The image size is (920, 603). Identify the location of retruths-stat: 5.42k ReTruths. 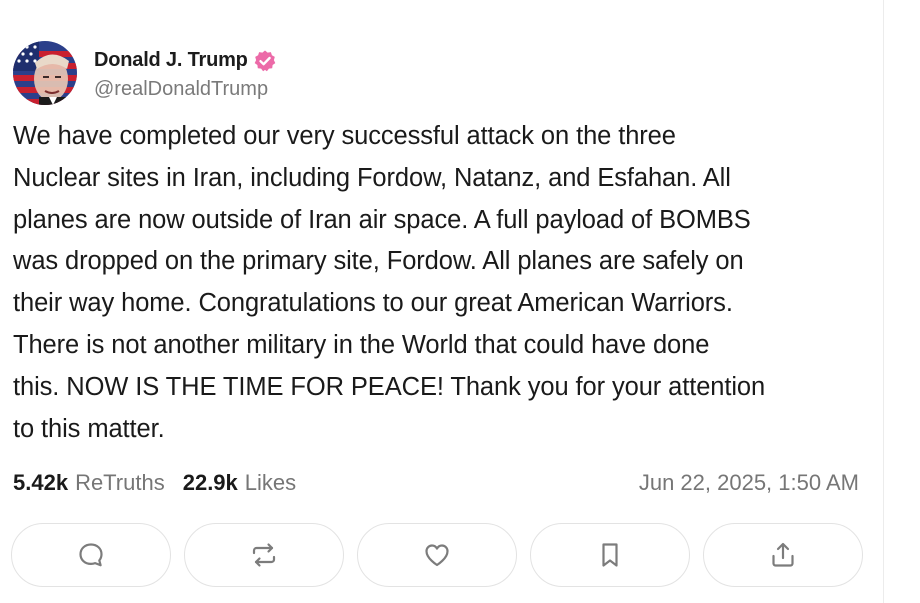
(89, 483).